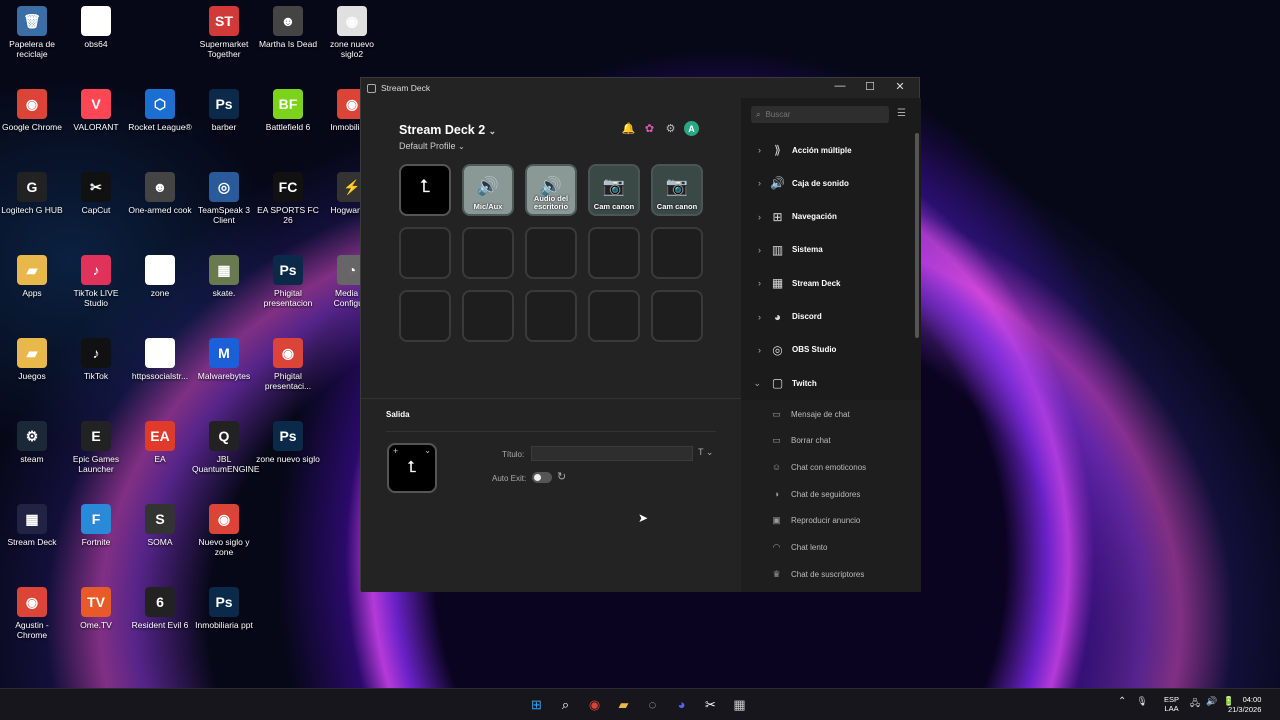 Image resolution: width=1280 pixels, height=720 pixels. What do you see at coordinates (224, 357) in the screenshot?
I see `desktop-icon: M Malwarebytes` at bounding box center [224, 357].